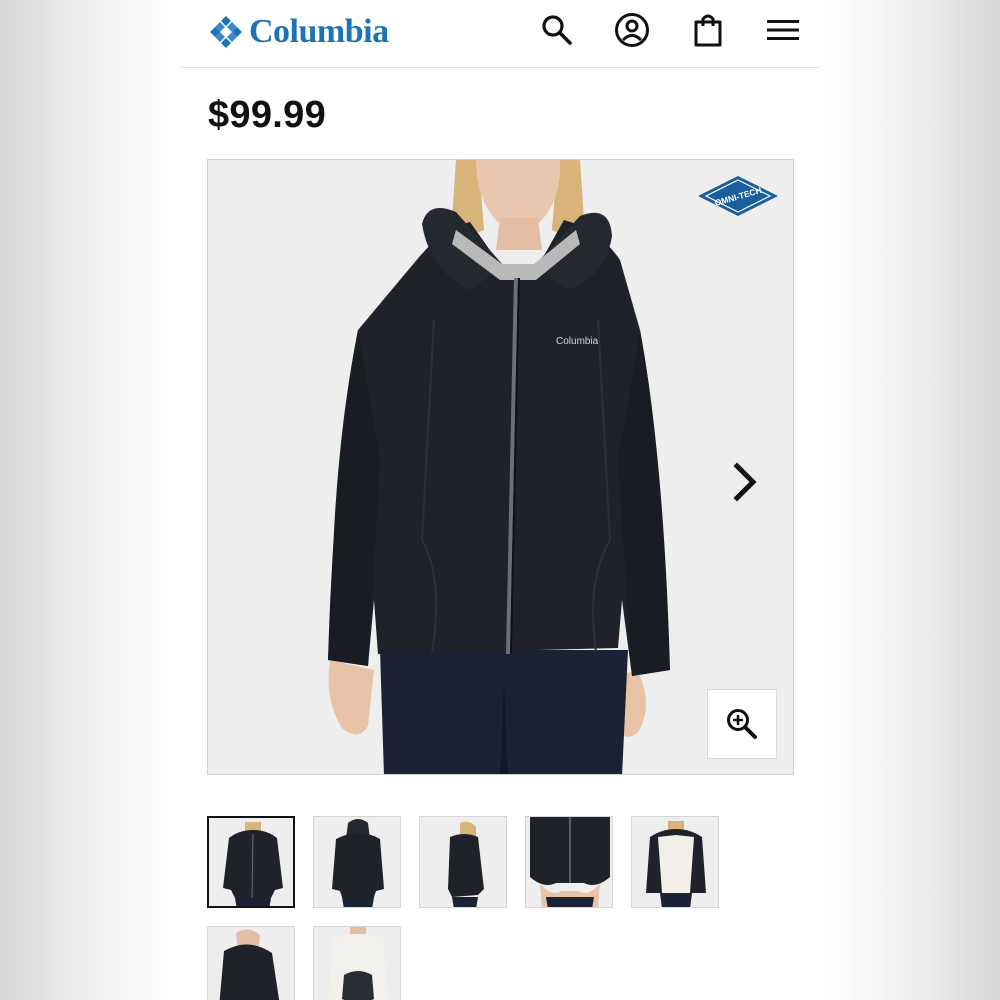 This screenshot has width=1000, height=1000. I want to click on site-header: Columbia, so click(500, 34).